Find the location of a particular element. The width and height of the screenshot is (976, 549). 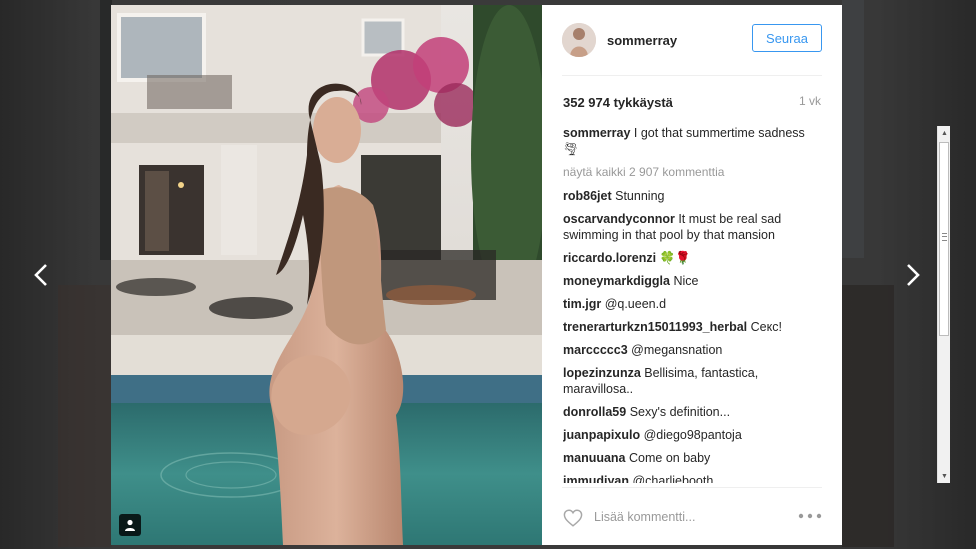

comment-item: marccccc3 @megansnation is located at coordinates (692, 350).